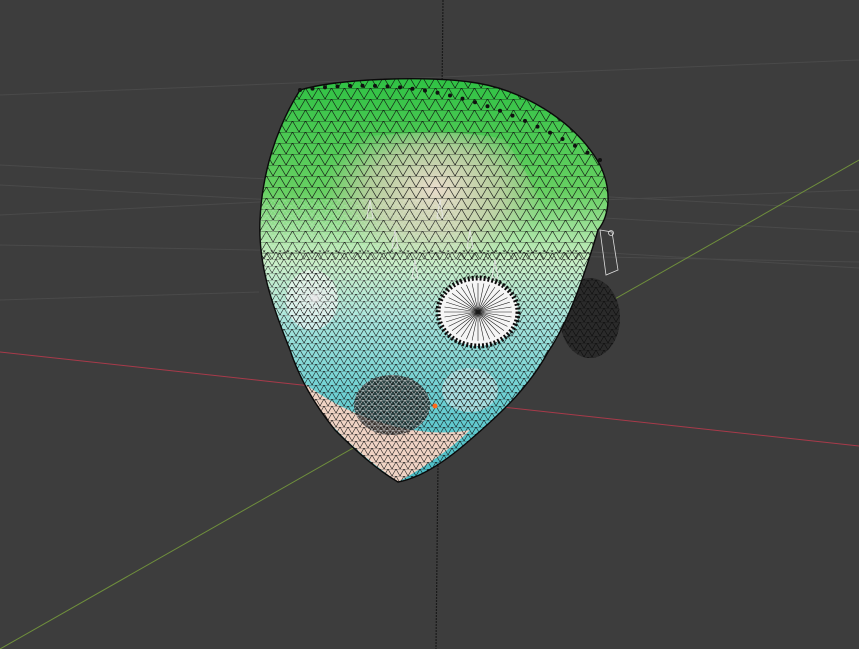 The image size is (859, 649). What do you see at coordinates (312, 300) in the screenshot?
I see `left-eye-socket-icon` at bounding box center [312, 300].